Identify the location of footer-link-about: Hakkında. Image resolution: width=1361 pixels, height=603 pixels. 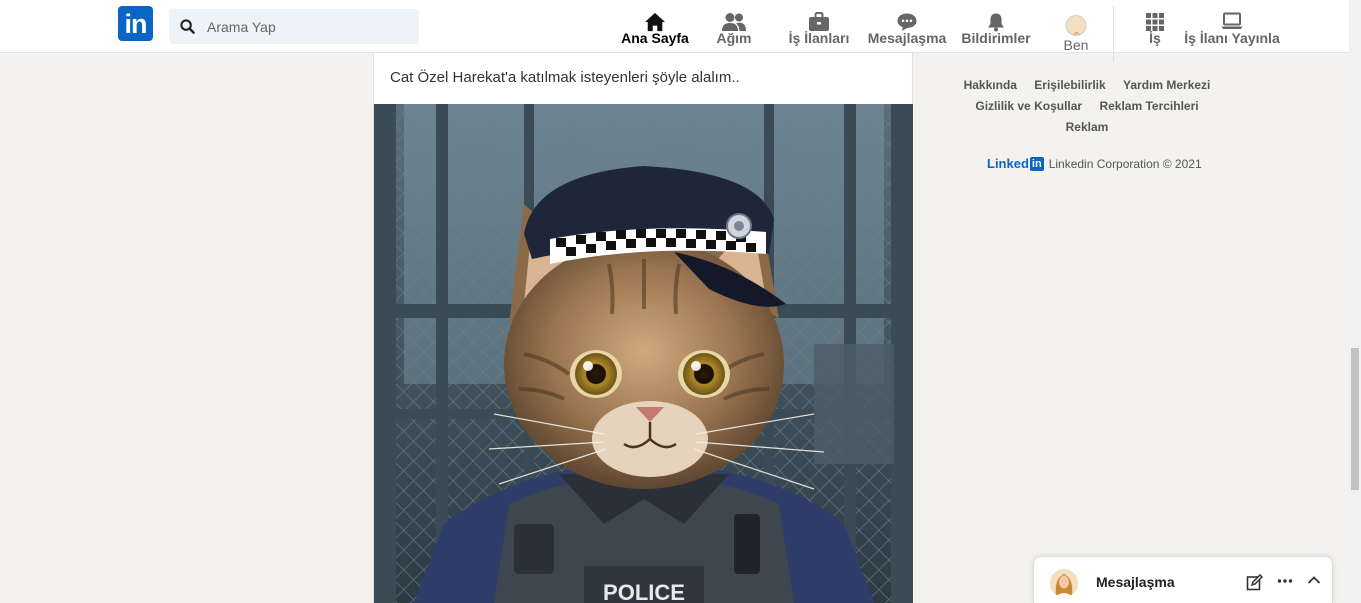
(990, 85).